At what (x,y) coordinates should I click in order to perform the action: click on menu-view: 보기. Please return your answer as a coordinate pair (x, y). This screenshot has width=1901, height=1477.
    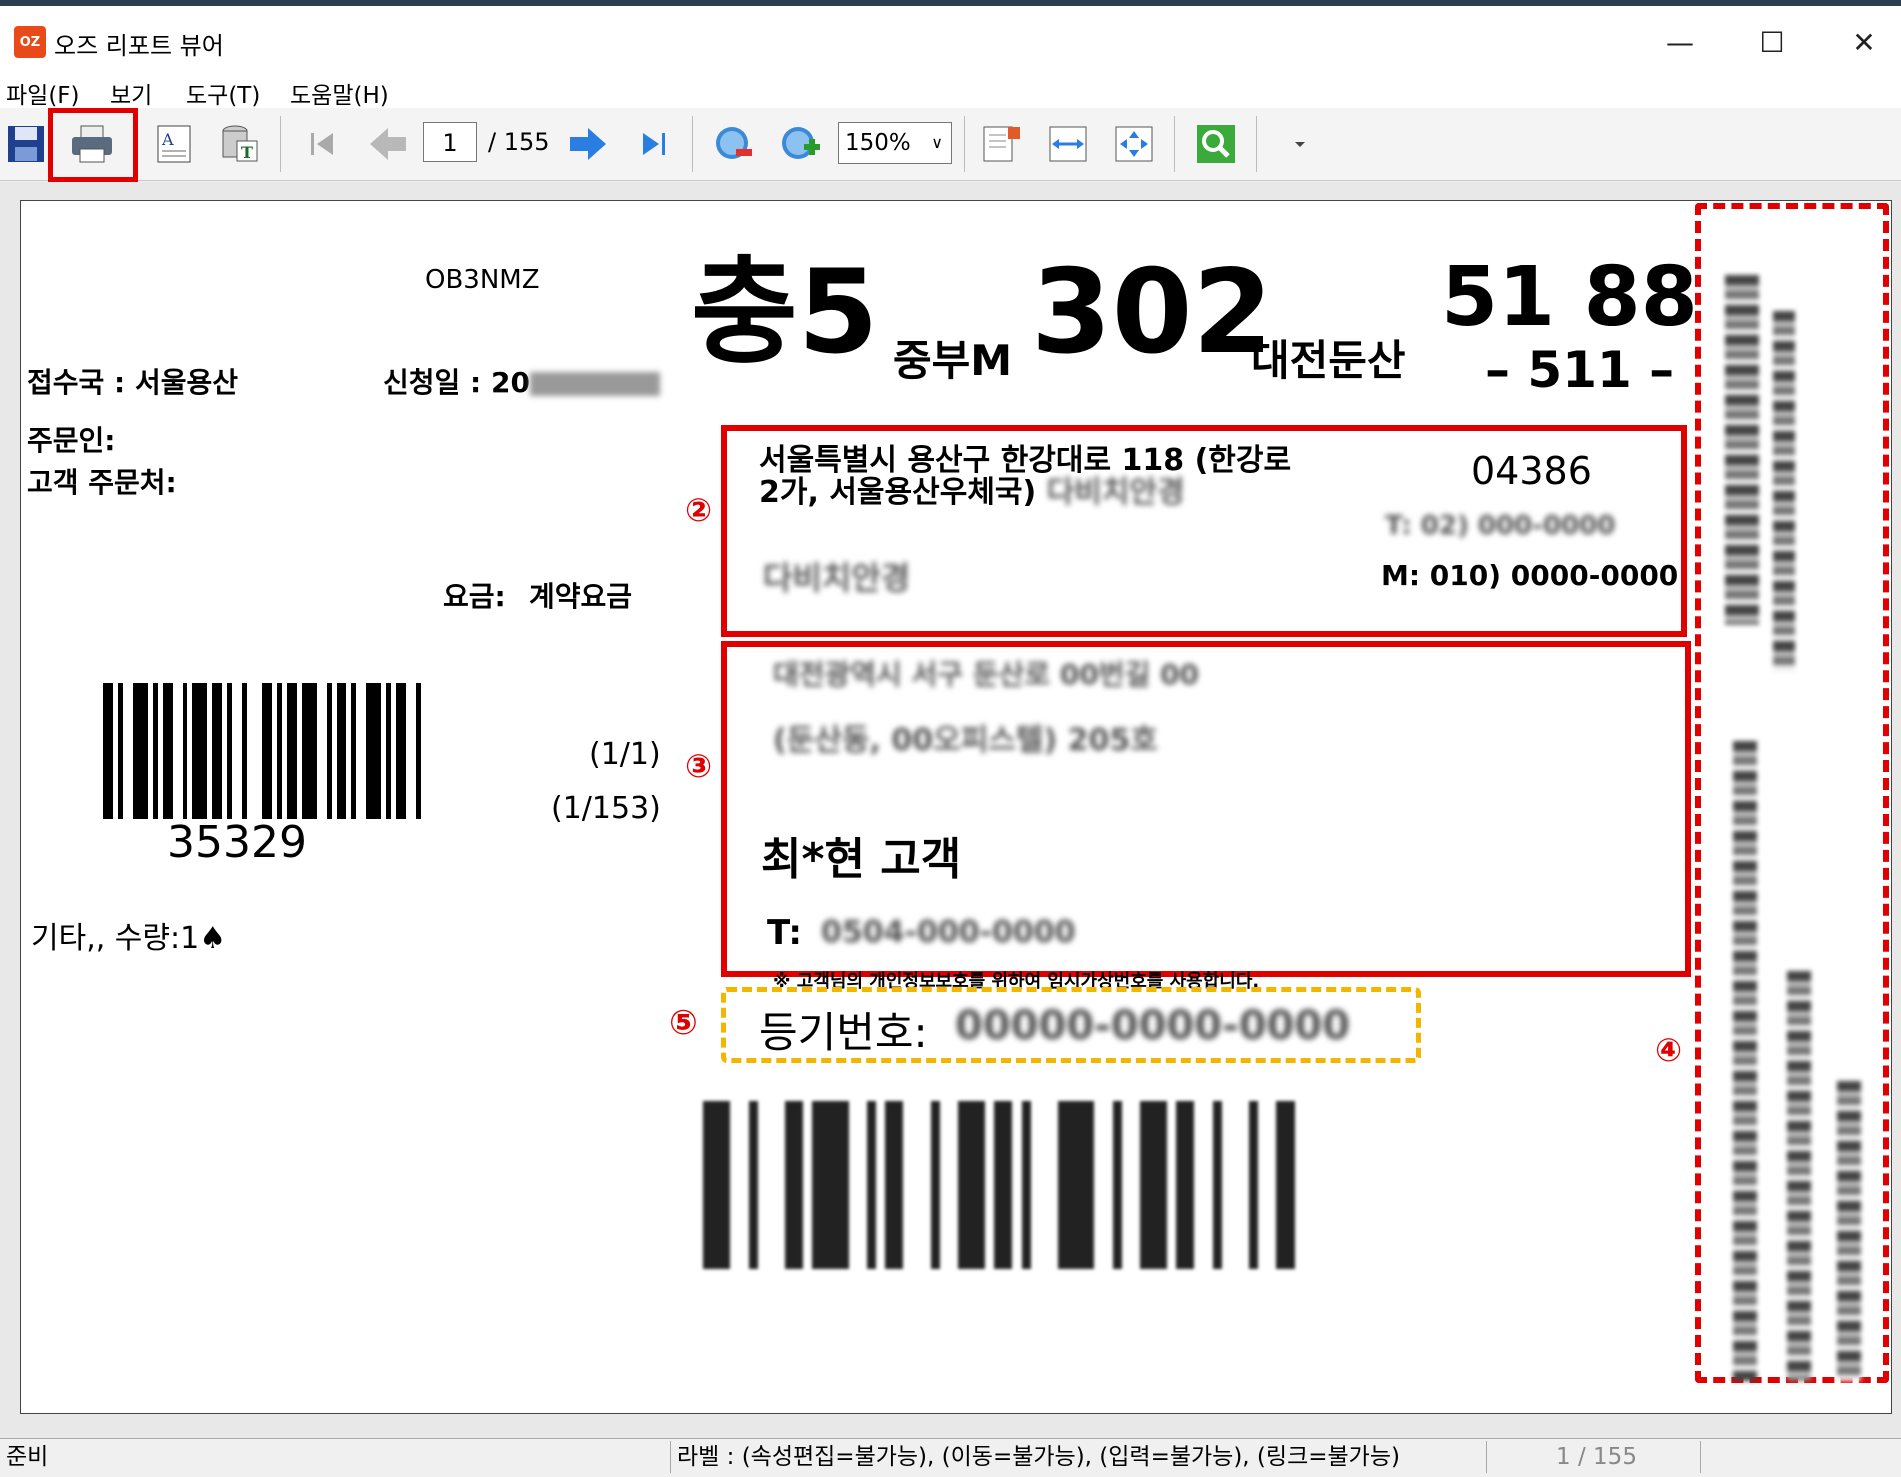
    Looking at the image, I should click on (131, 93).